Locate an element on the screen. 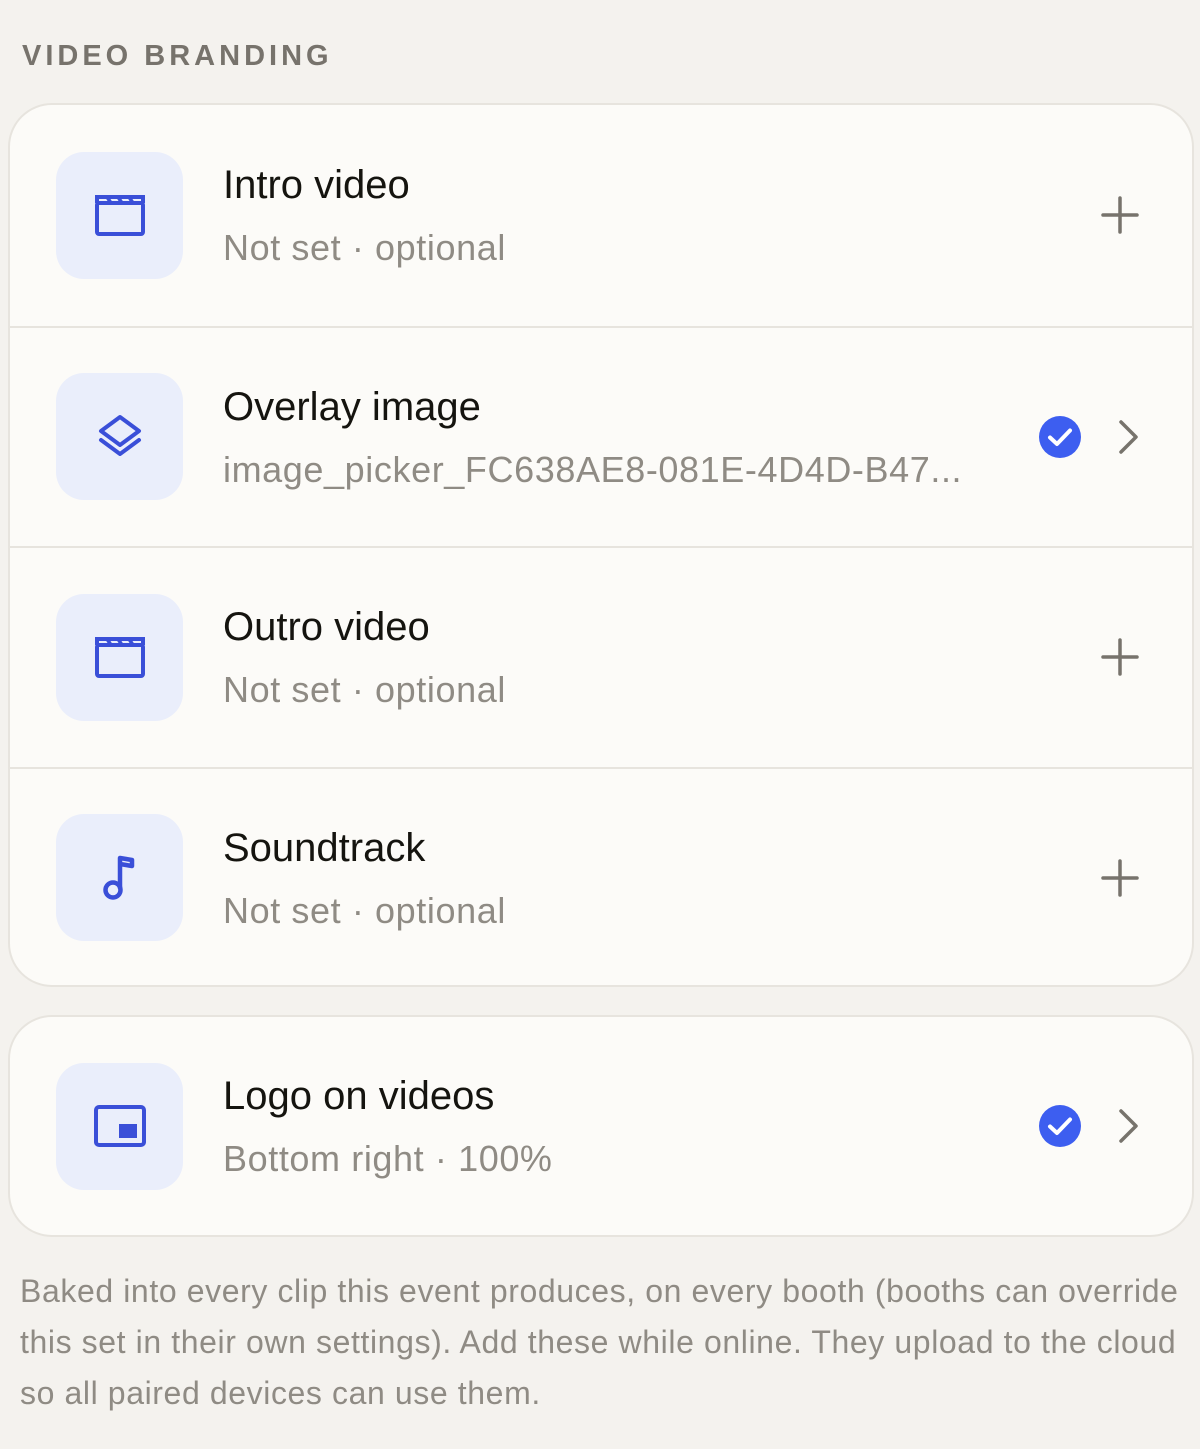 This screenshot has width=1200, height=1449. logo-icon-tile is located at coordinates (119, 1126).